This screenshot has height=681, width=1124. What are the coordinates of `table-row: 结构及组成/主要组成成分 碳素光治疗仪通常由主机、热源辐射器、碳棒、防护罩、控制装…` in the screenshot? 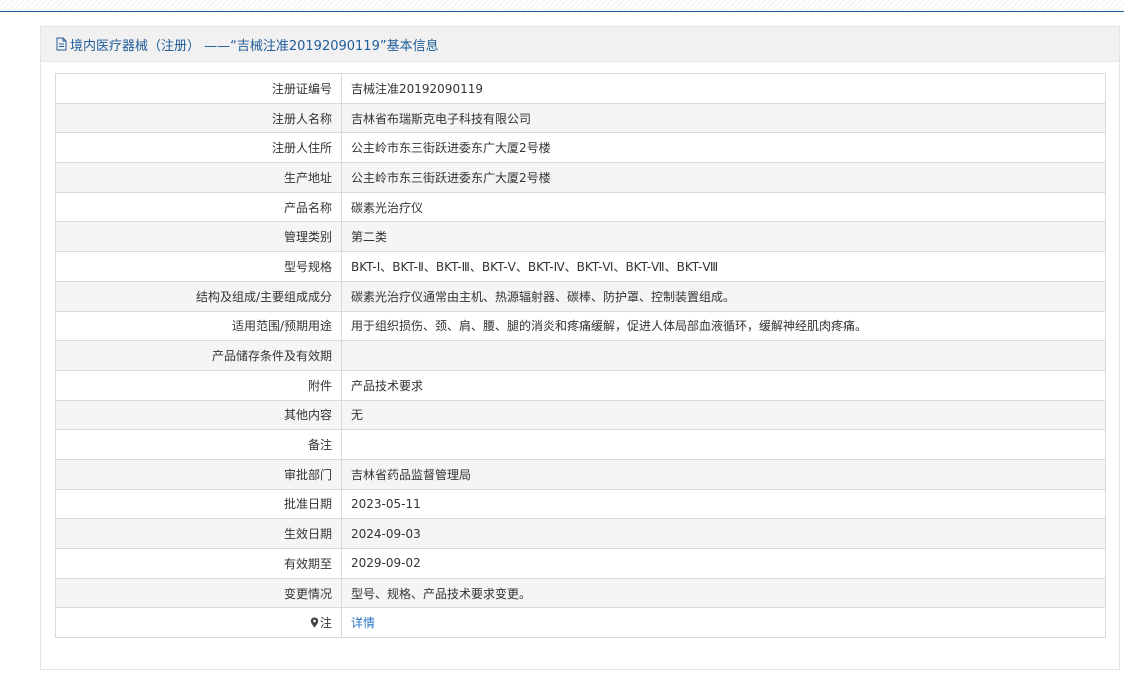 It's located at (580, 296).